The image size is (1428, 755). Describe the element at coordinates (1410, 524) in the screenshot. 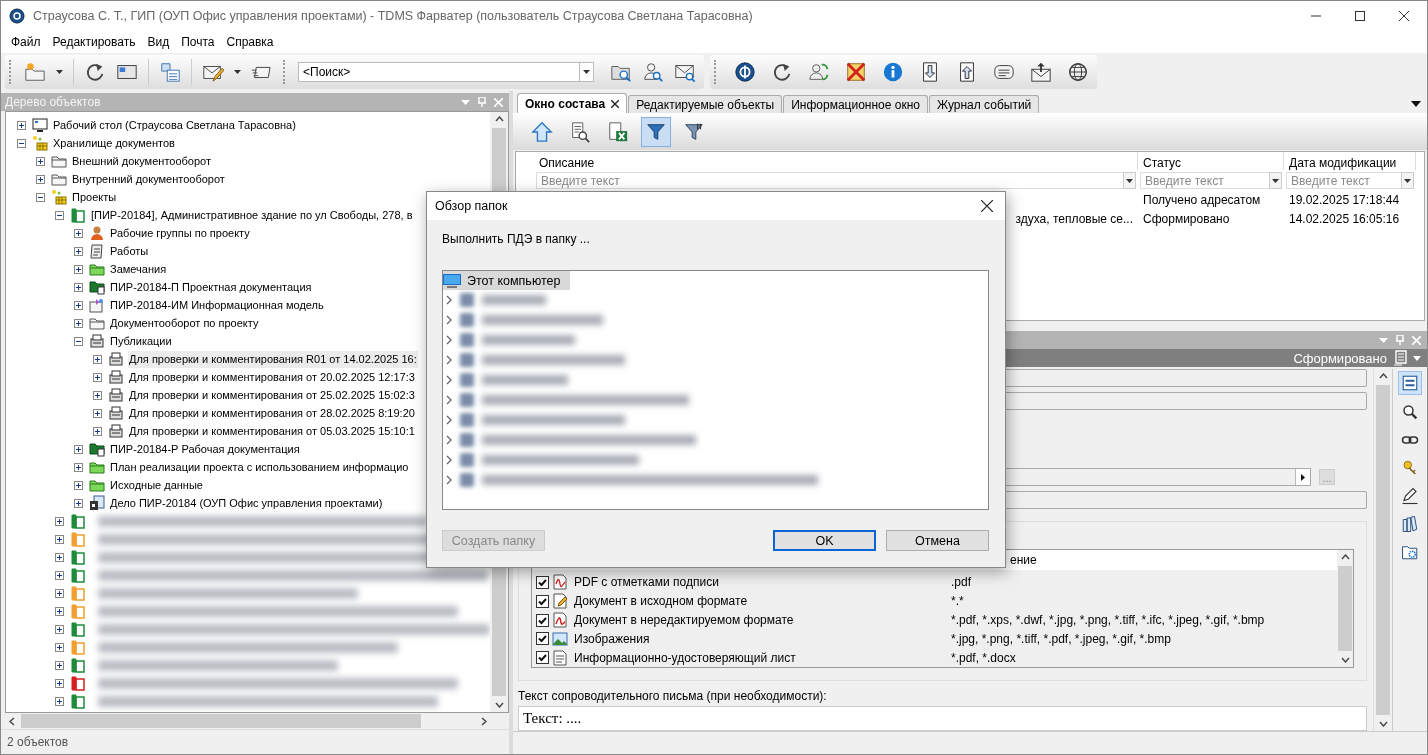

I see `books-icon` at that location.